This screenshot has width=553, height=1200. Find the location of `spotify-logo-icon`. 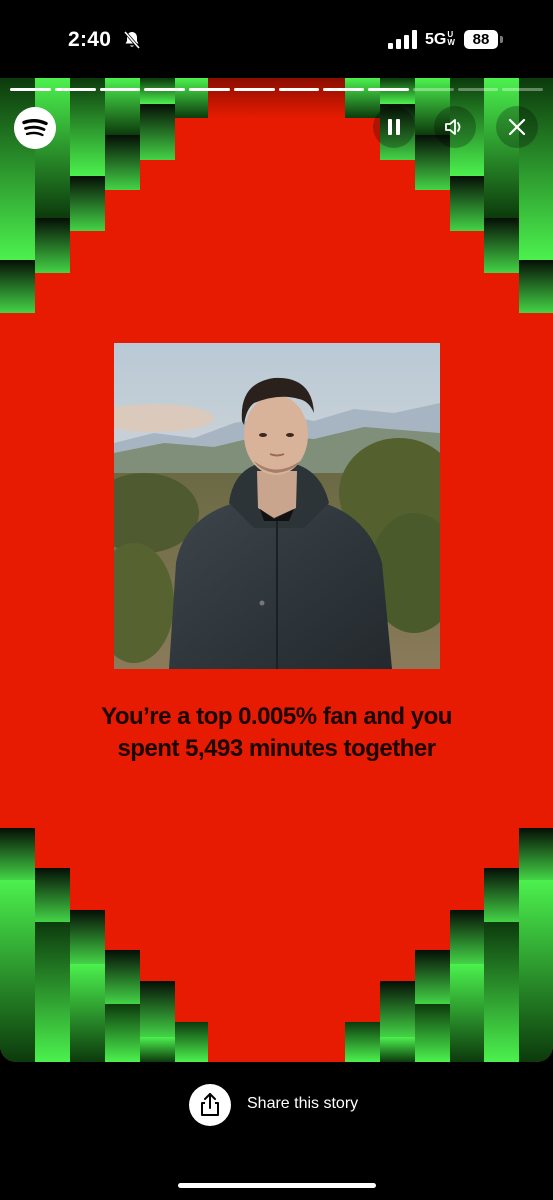

spotify-logo-icon is located at coordinates (35, 128).